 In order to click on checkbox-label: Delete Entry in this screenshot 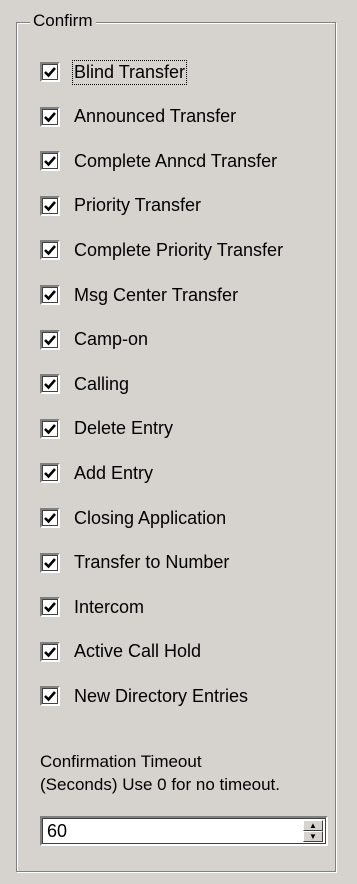, I will do `click(124, 428)`.